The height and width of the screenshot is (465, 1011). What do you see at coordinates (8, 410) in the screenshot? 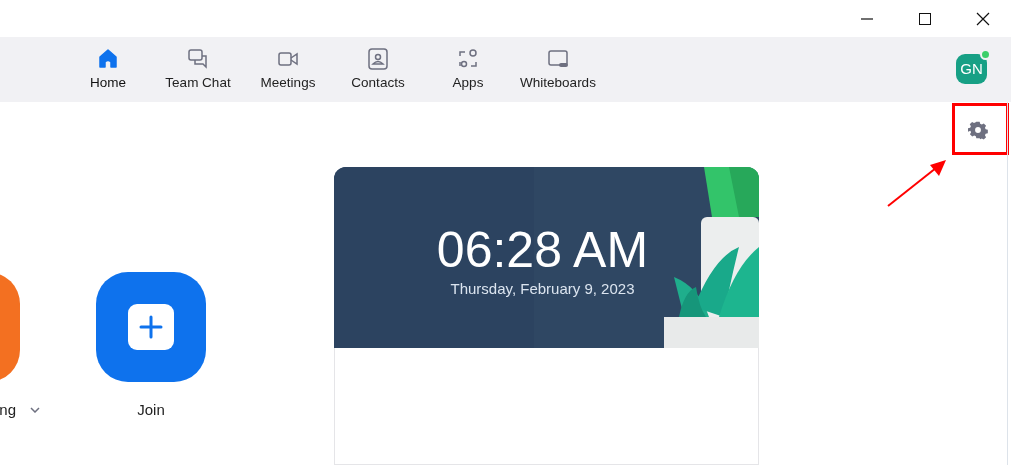
I see `action-label: ng` at bounding box center [8, 410].